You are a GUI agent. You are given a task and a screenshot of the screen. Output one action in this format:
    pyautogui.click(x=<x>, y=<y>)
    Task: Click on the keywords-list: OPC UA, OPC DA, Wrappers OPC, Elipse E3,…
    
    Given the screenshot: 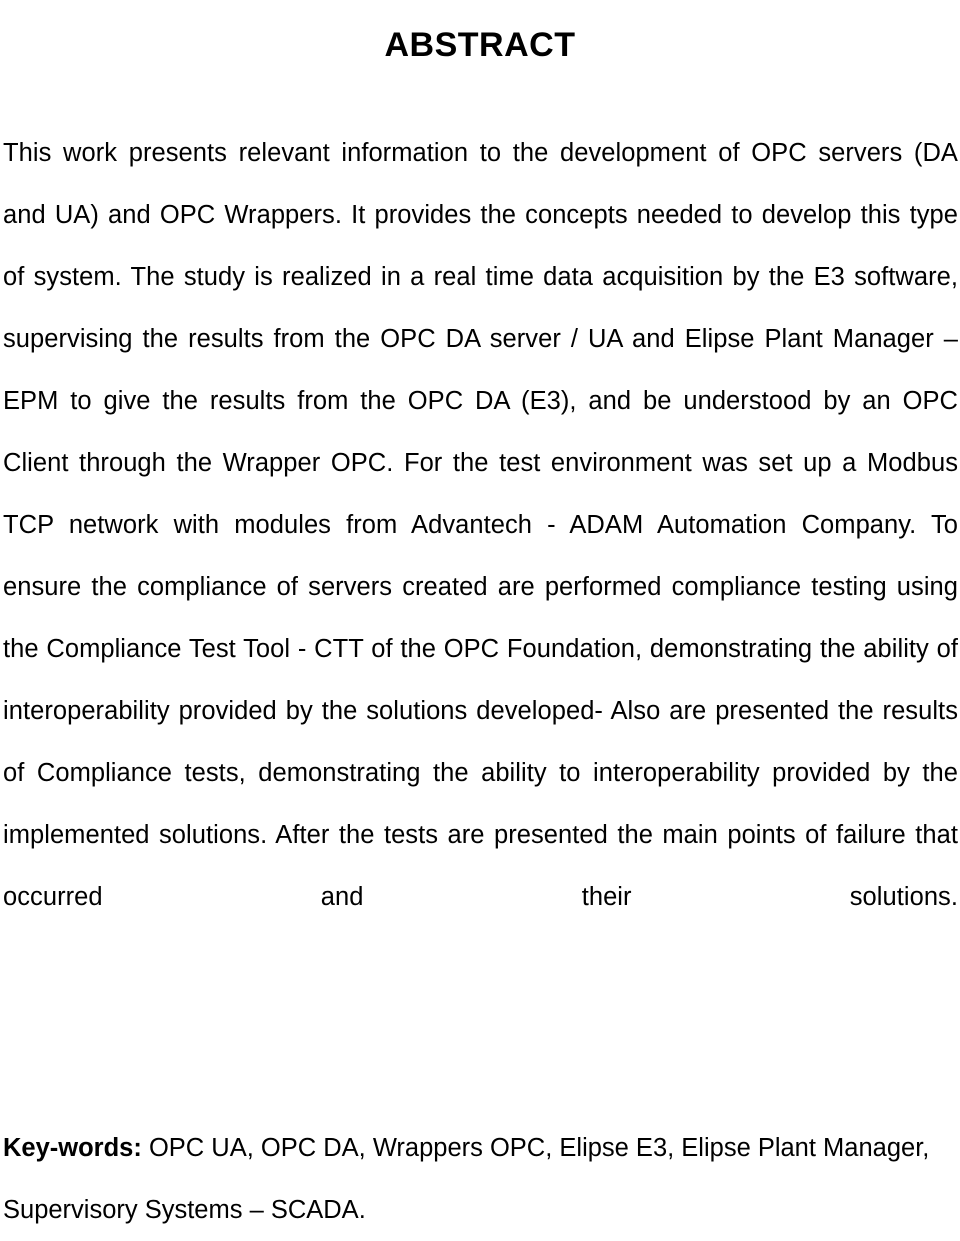 What is the action you would take?
    pyautogui.click(x=466, y=1178)
    